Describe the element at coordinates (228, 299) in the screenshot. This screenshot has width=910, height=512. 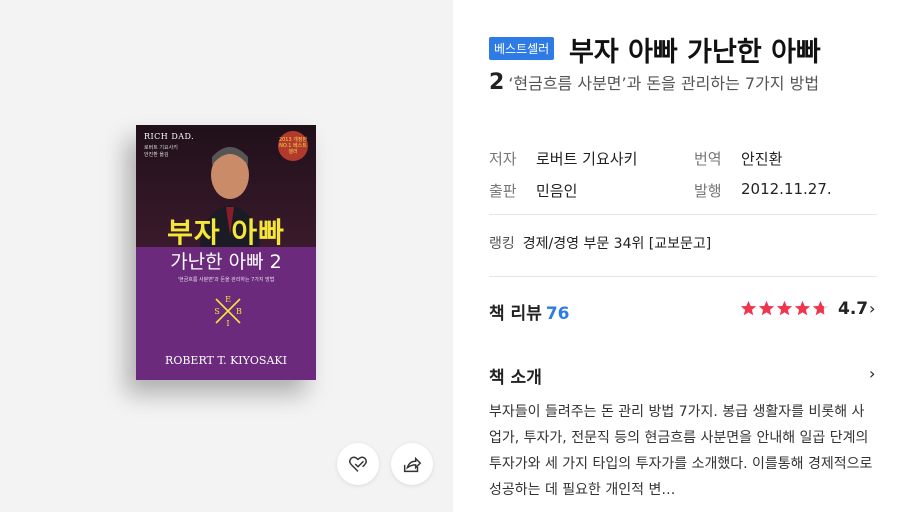
I see `diamond-letter-e: E` at that location.